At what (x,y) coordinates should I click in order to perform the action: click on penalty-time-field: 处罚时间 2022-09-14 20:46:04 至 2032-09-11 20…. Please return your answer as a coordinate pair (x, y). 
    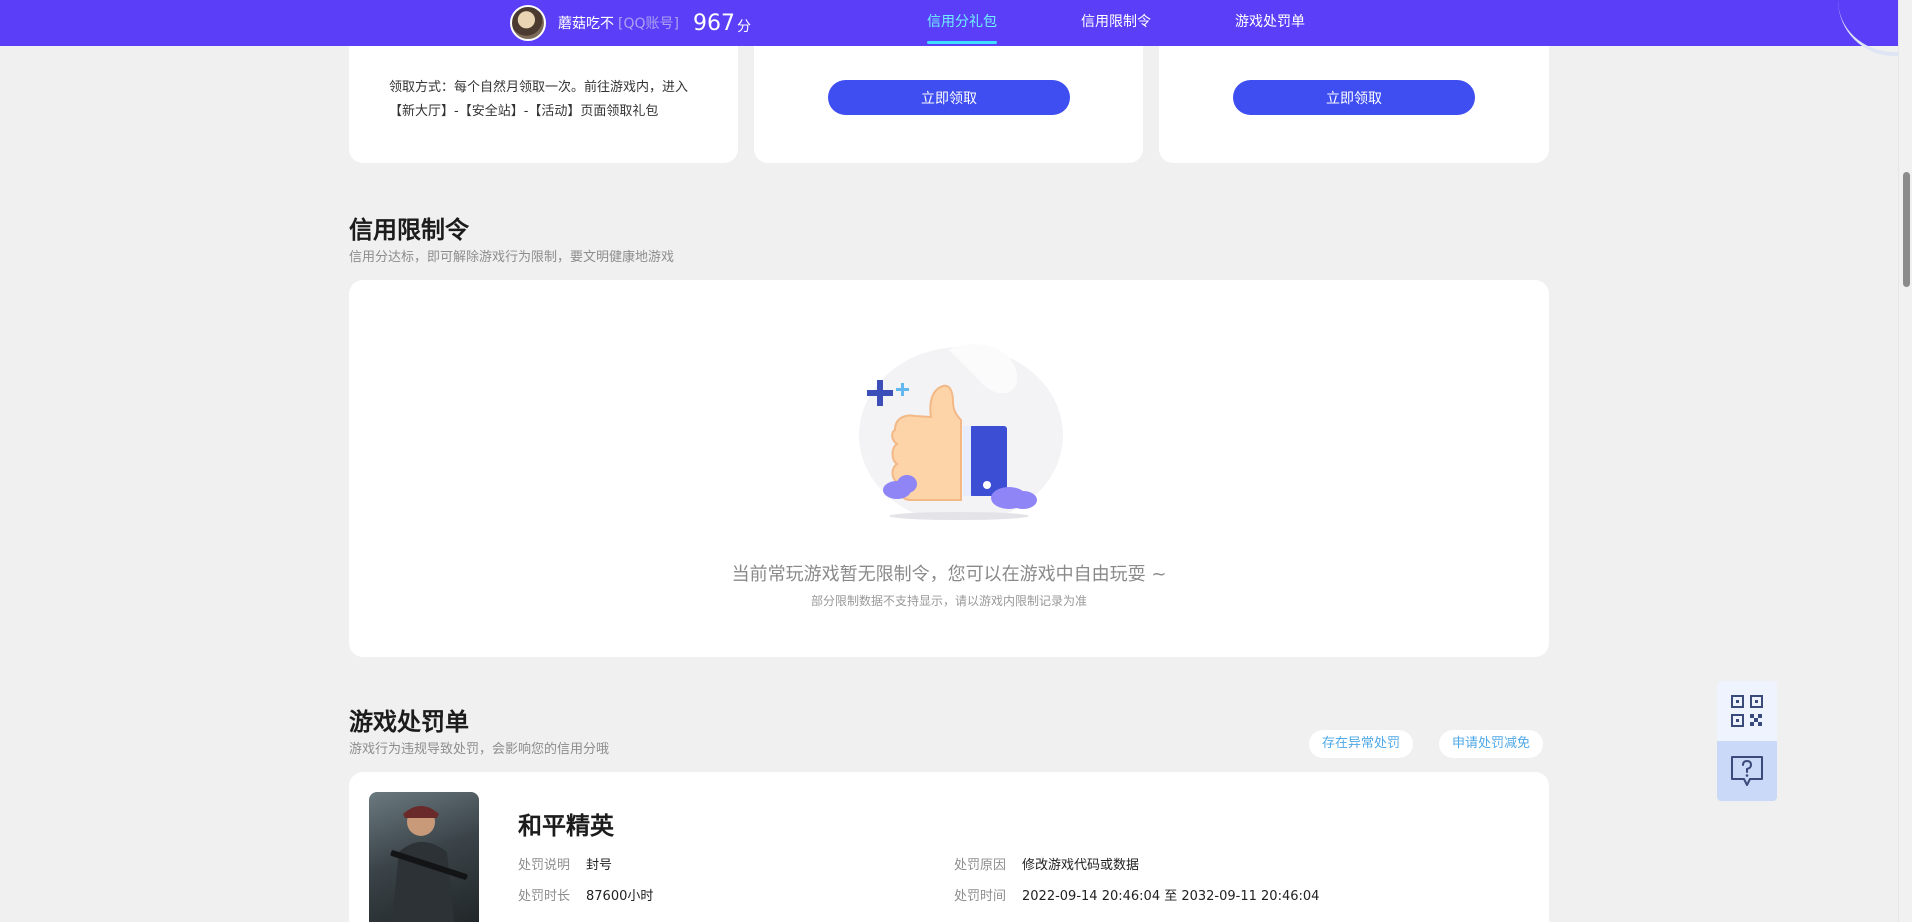
    Looking at the image, I should click on (1136, 894).